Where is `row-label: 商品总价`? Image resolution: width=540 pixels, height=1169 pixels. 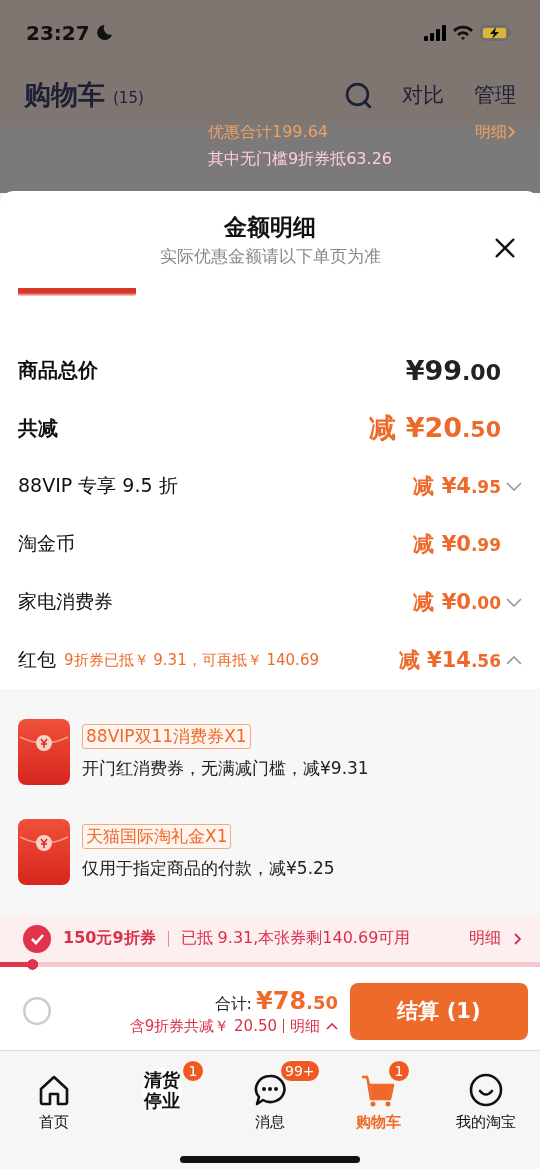
row-label: 商品总价 is located at coordinates (58, 370).